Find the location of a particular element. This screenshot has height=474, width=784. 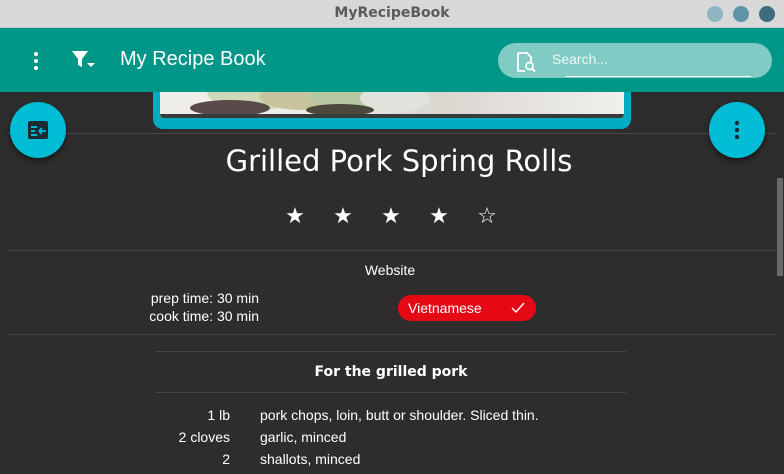

filter-button is located at coordinates (83, 61).